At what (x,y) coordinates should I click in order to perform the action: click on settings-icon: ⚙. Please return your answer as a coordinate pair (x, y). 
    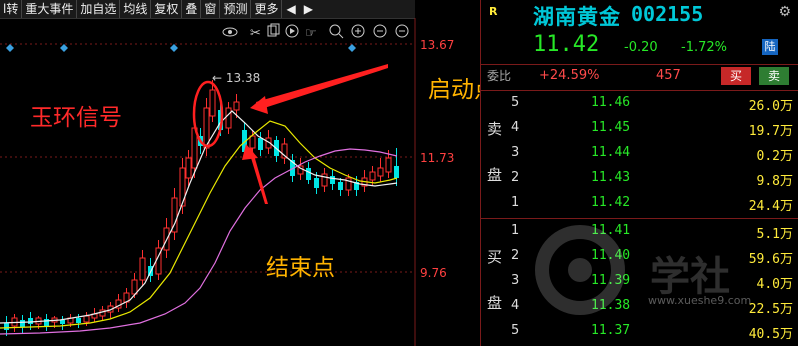
    Looking at the image, I should click on (784, 12).